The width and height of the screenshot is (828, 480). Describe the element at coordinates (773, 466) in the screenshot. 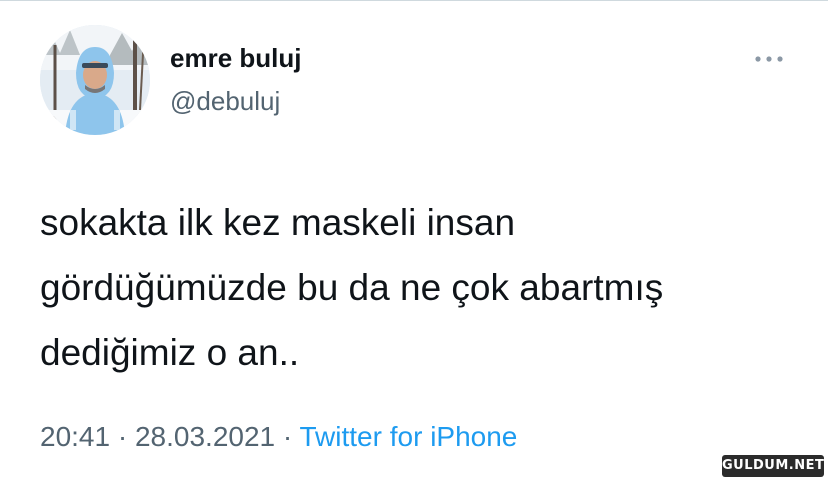

I see `watermark: GULDUM.NET` at that location.